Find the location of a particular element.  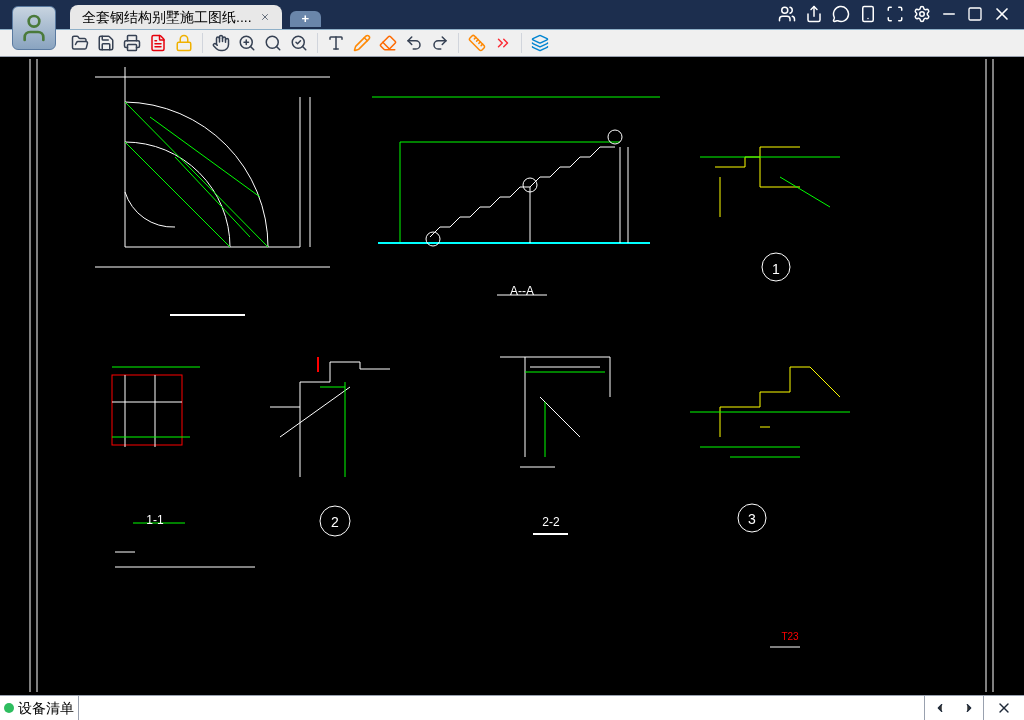

drawing-label: 3 is located at coordinates (752, 518).